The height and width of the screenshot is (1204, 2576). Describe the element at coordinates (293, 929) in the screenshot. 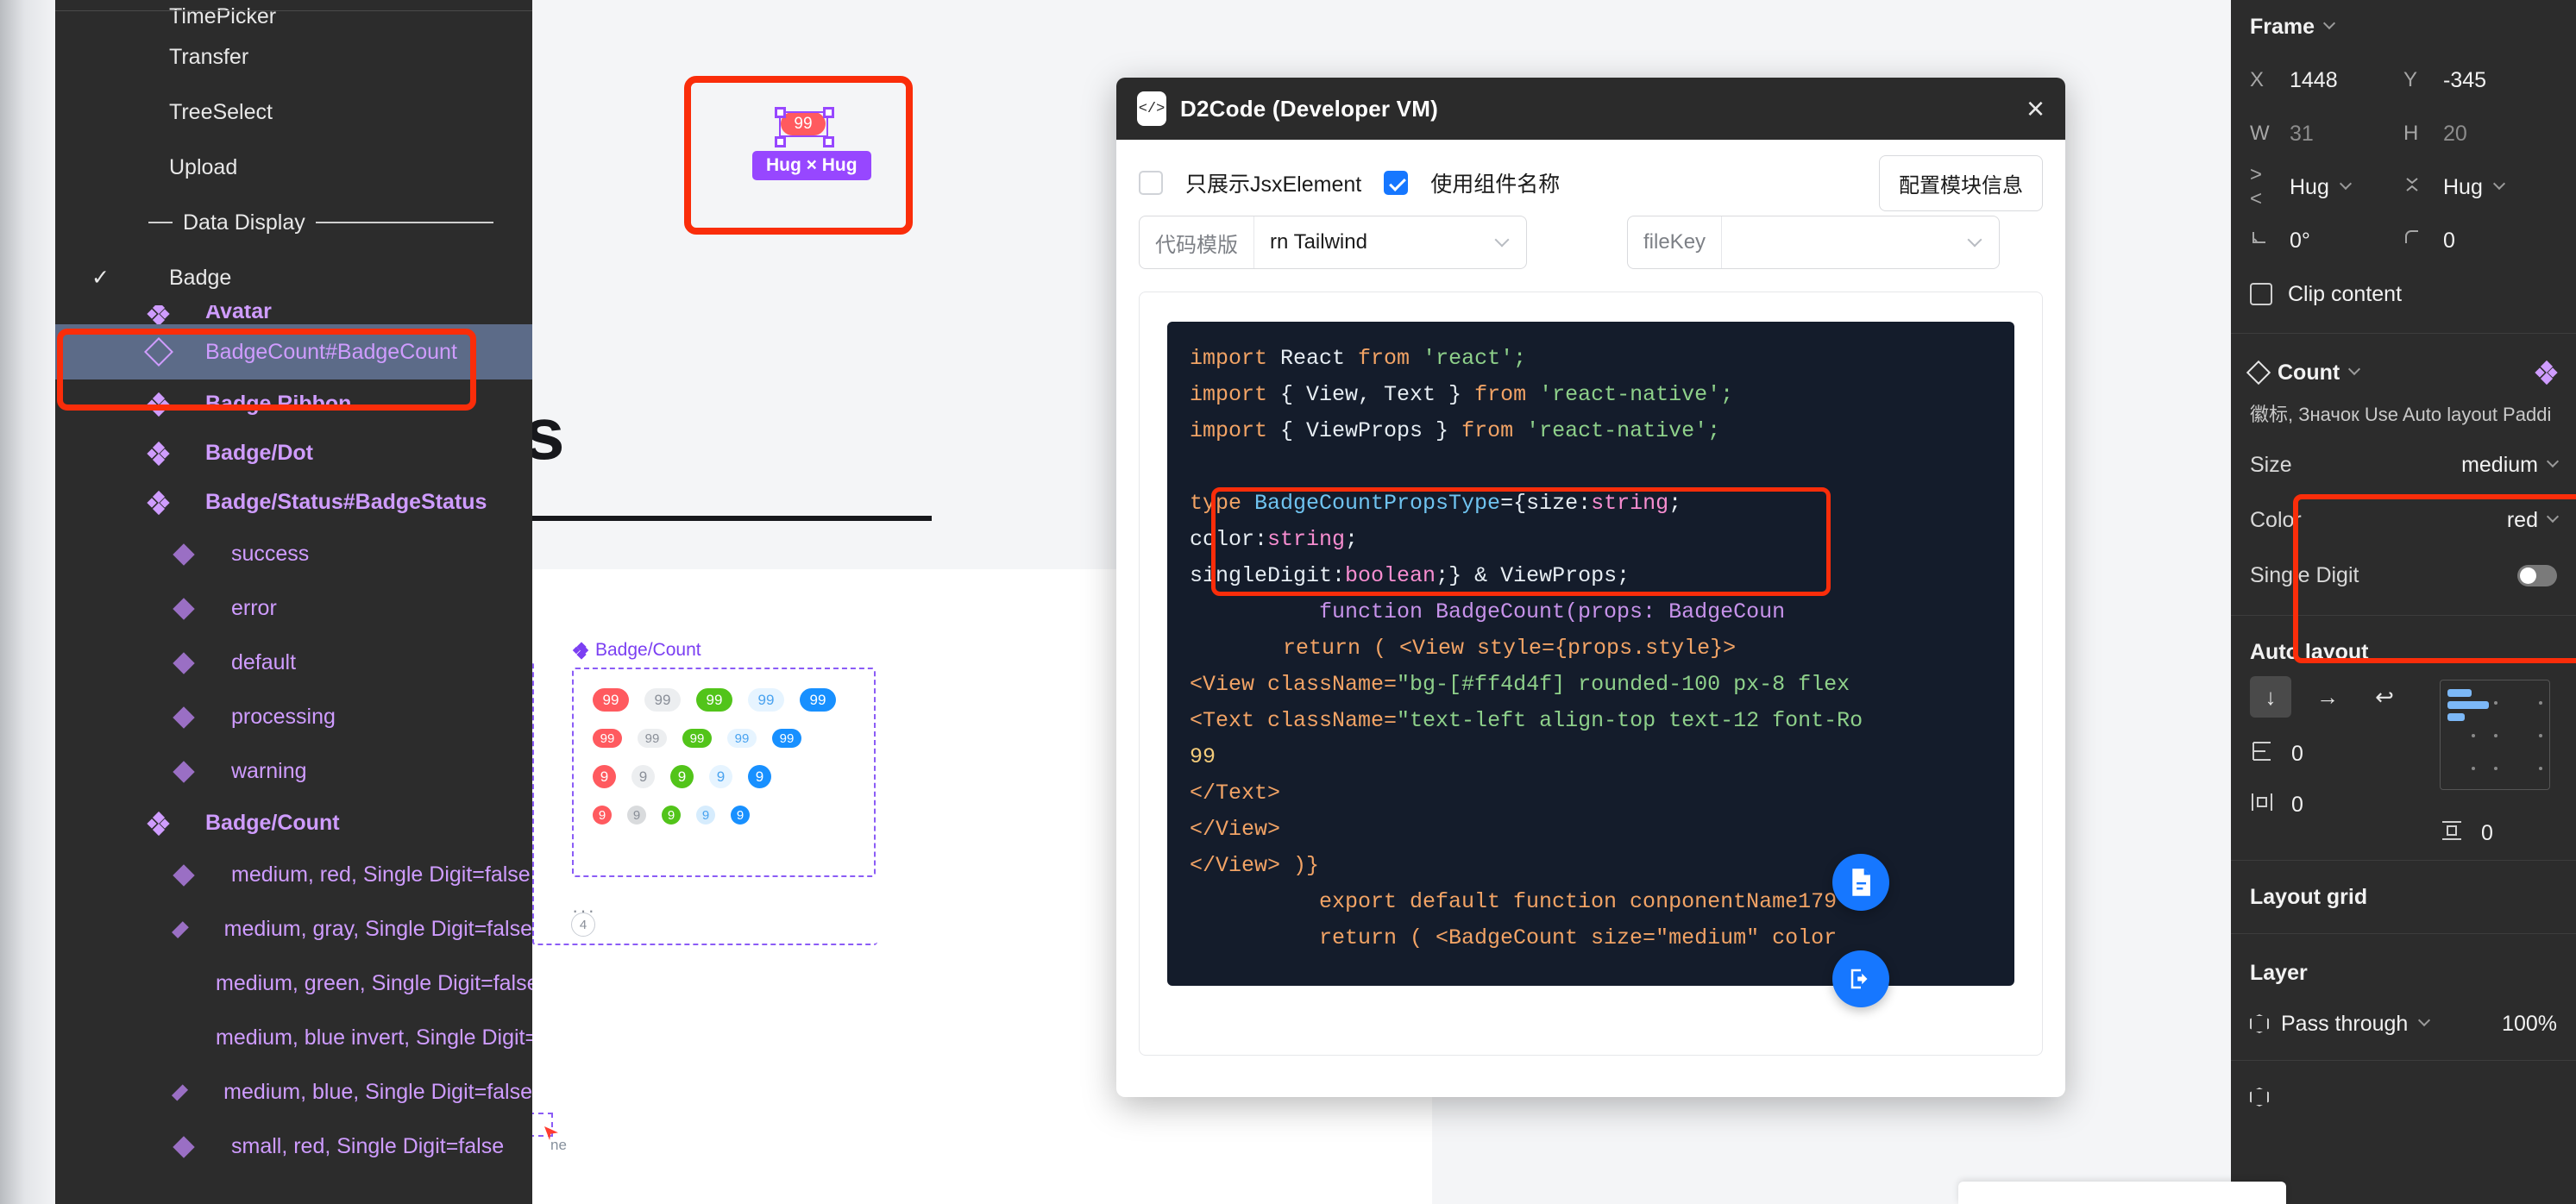

I see `sidebar-variant-medium-gray-single-digit-false: medium, gray, Single Digit=false` at that location.